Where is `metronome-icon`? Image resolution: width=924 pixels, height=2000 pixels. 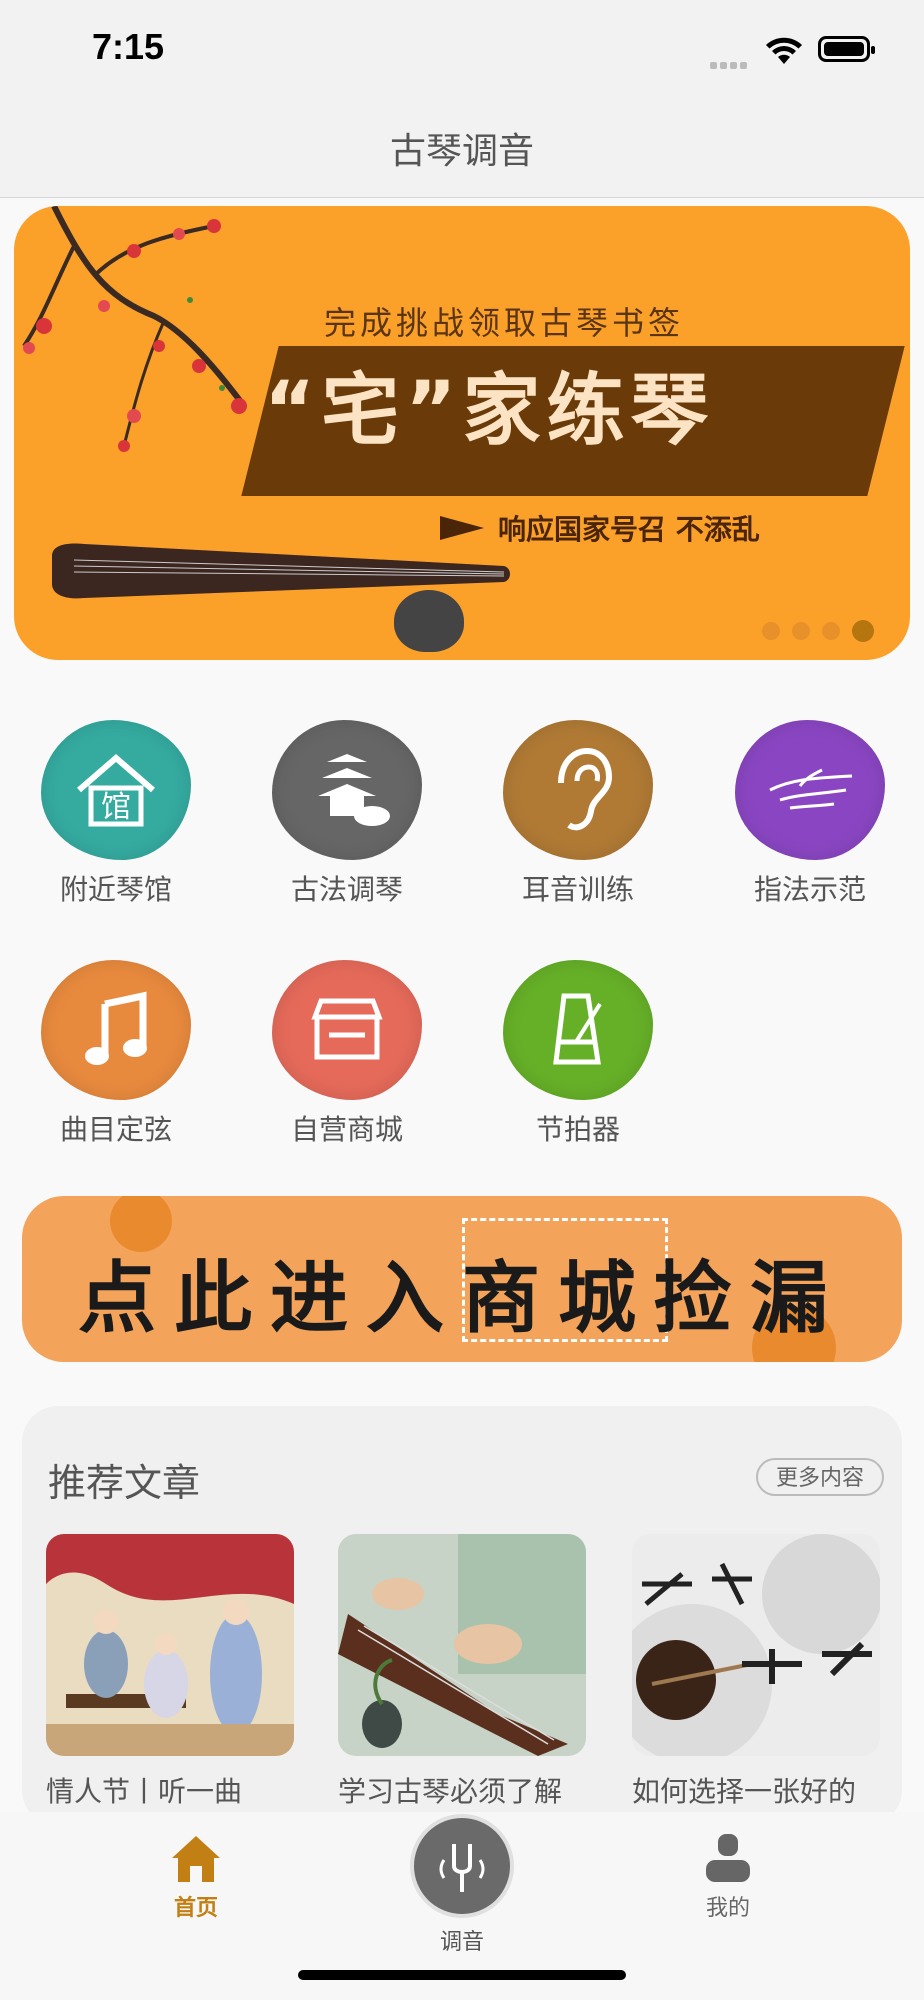 metronome-icon is located at coordinates (578, 1030).